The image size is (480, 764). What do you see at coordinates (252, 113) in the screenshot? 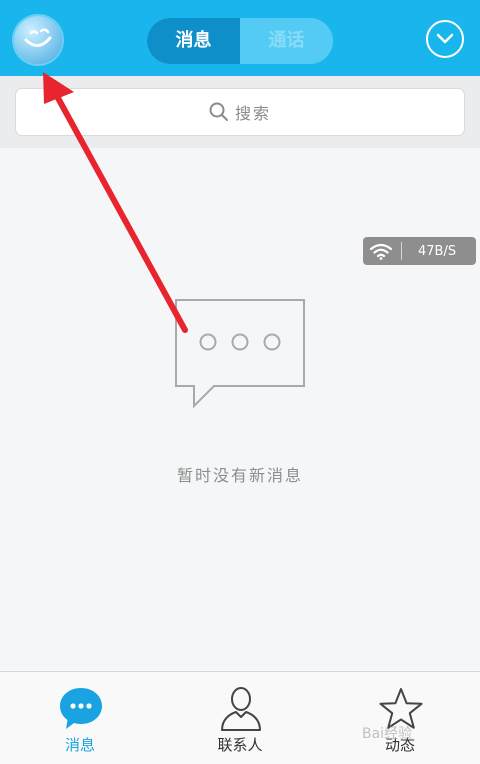
I see `search-placeholder: 搜索` at bounding box center [252, 113].